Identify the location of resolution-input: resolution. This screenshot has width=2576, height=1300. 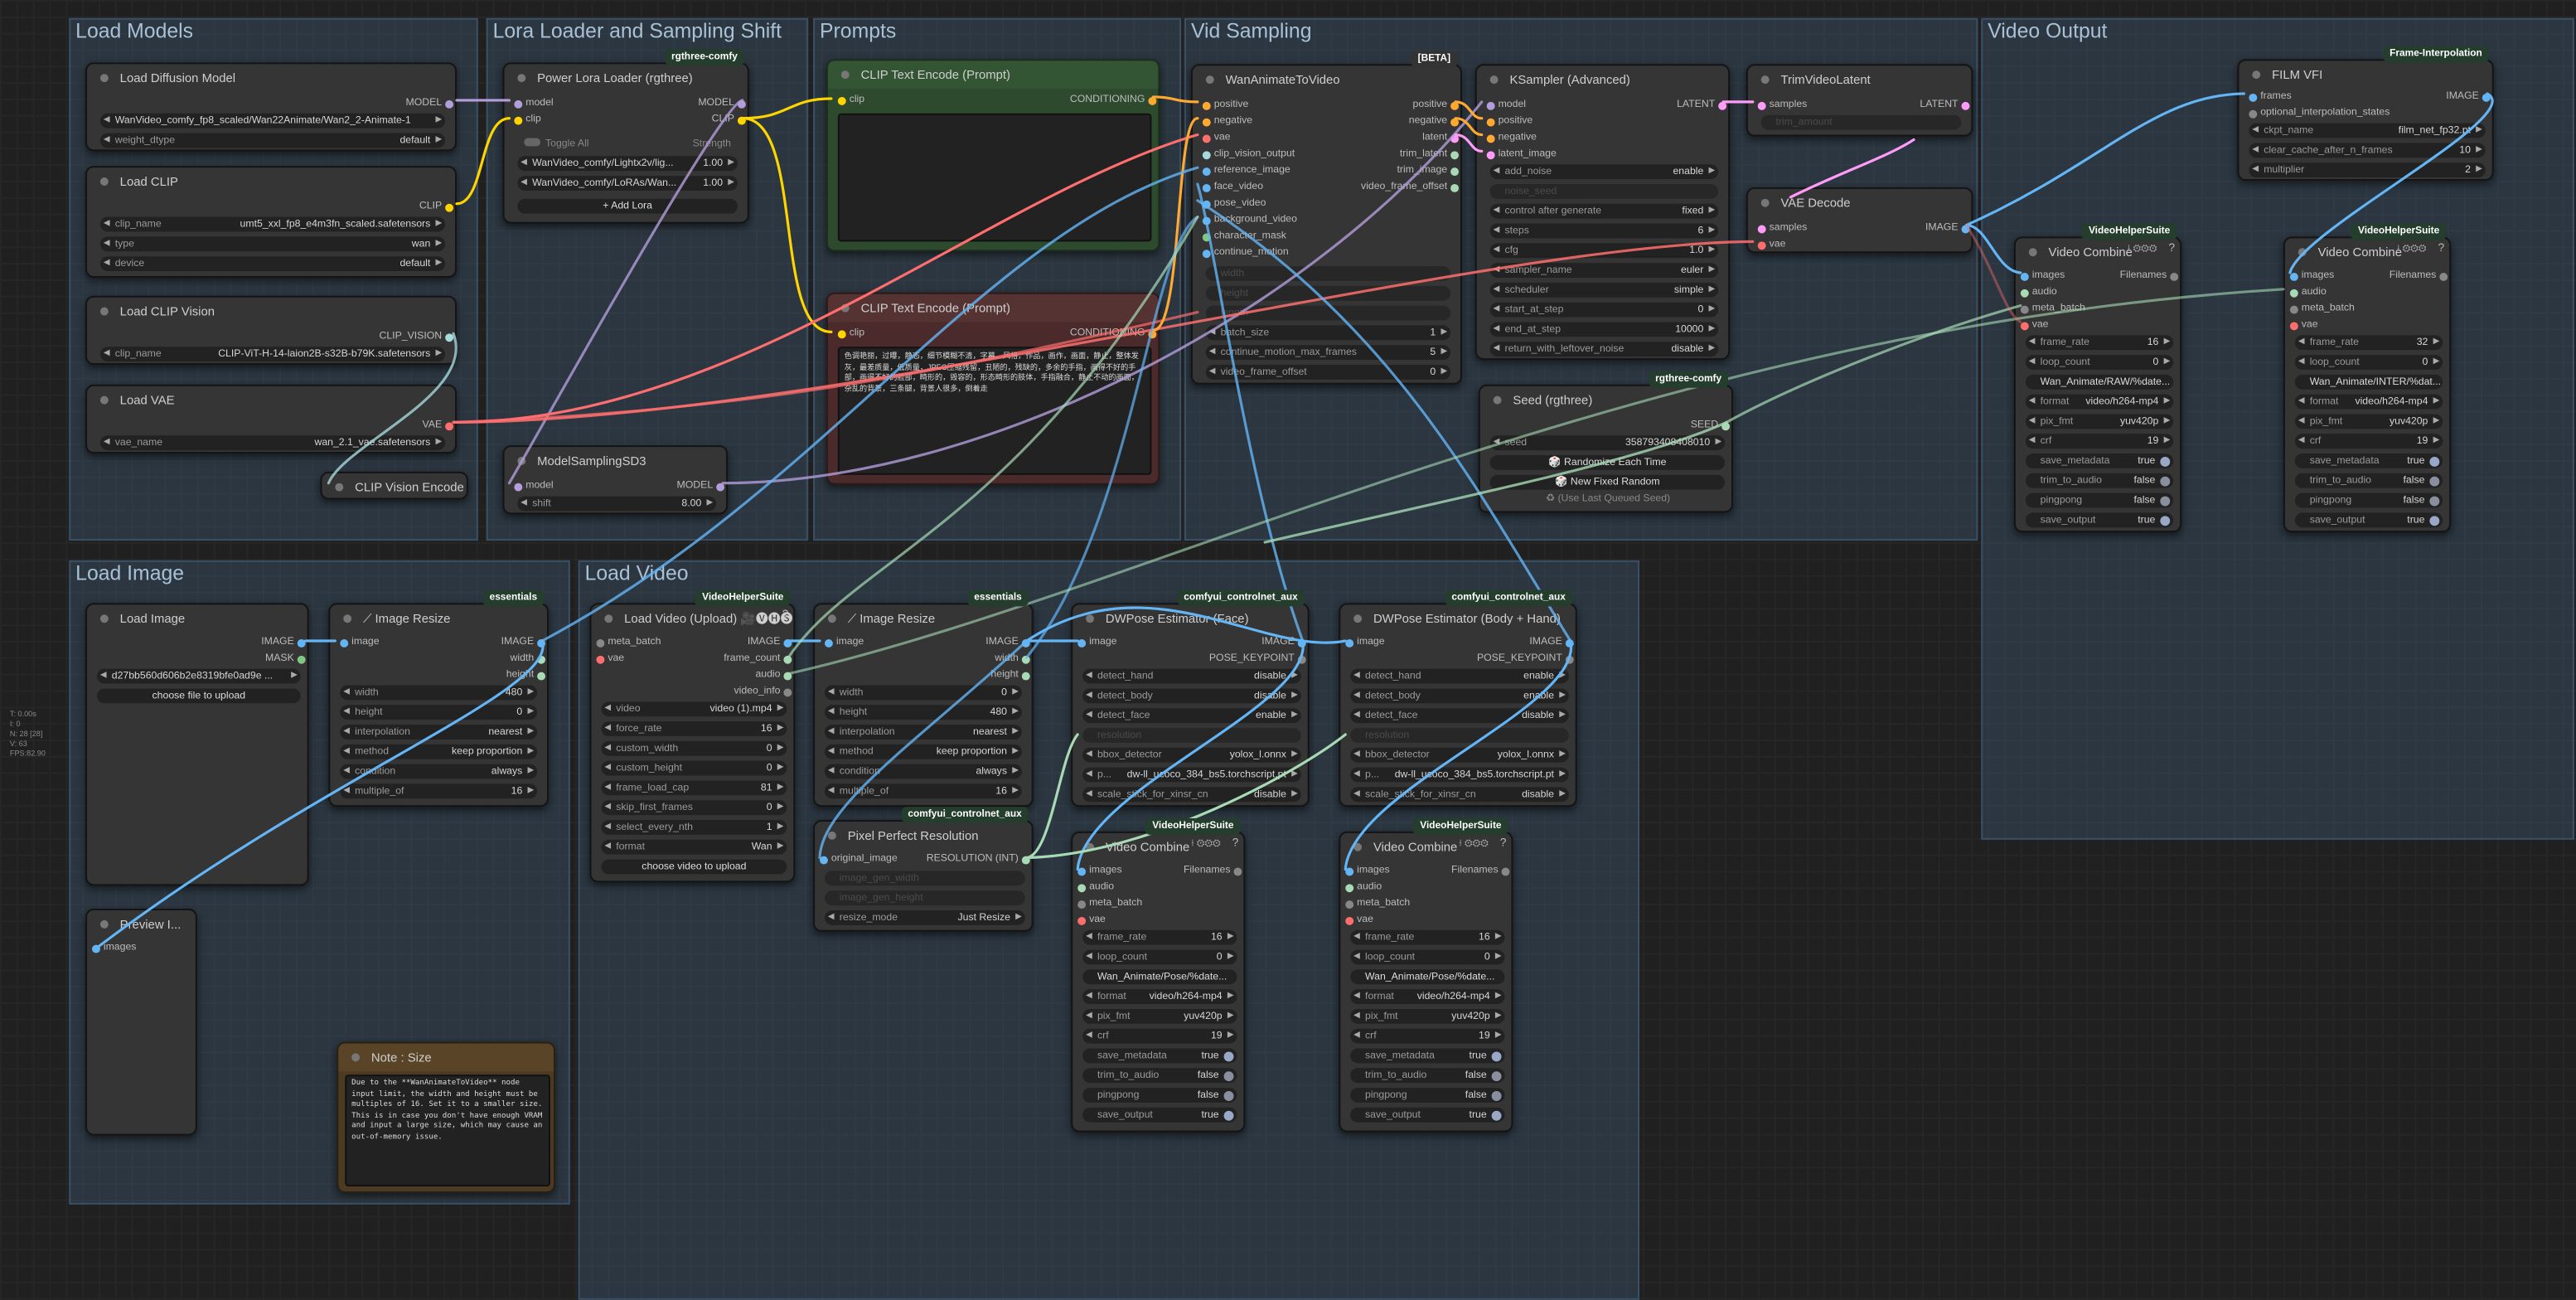
(1459, 735).